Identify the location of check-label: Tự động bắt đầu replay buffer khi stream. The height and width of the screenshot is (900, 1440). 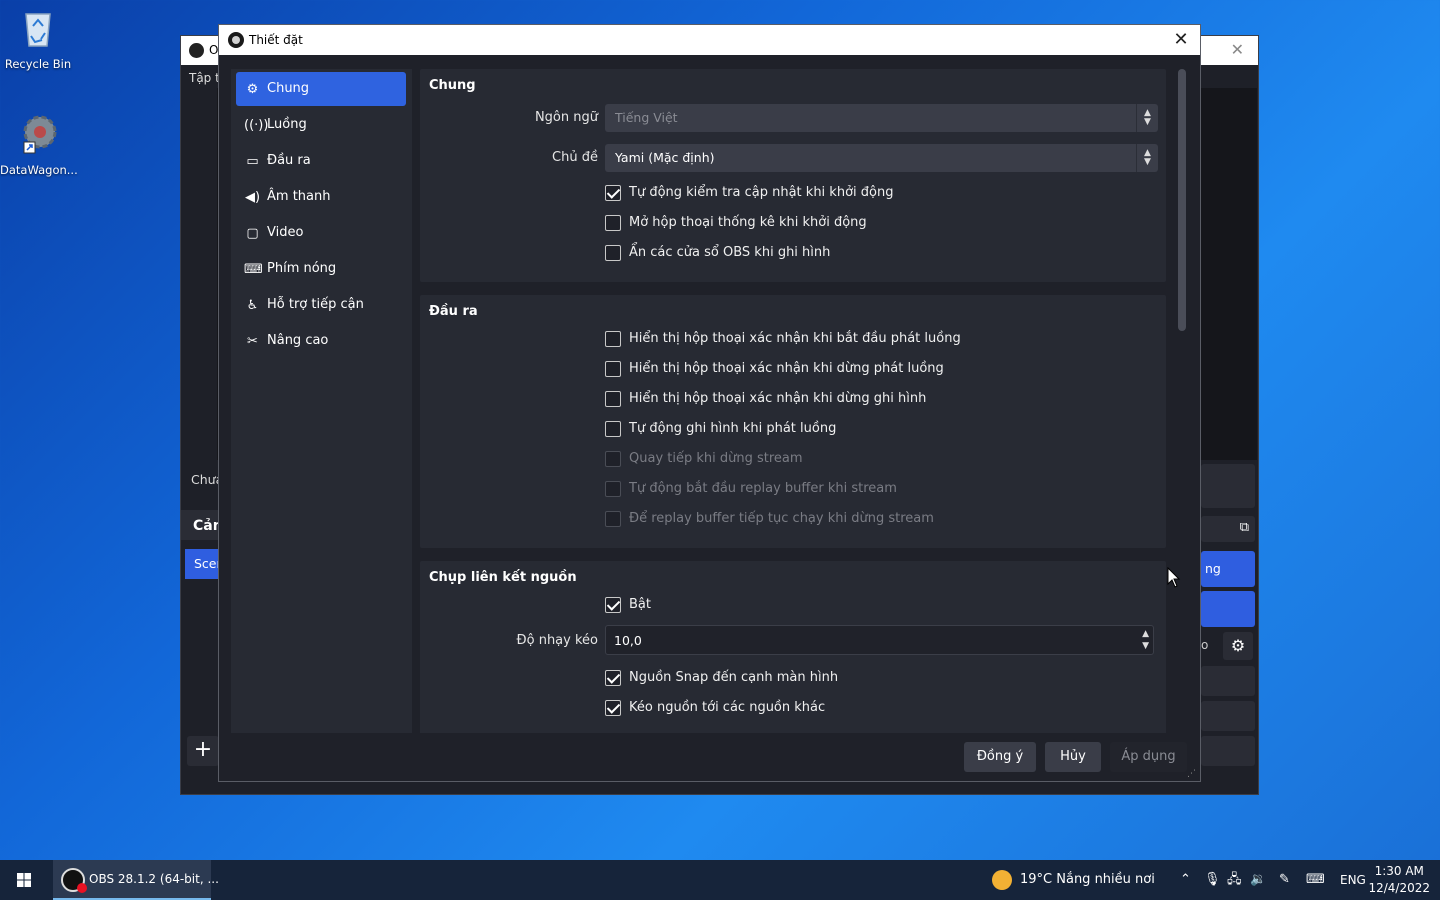
(763, 488).